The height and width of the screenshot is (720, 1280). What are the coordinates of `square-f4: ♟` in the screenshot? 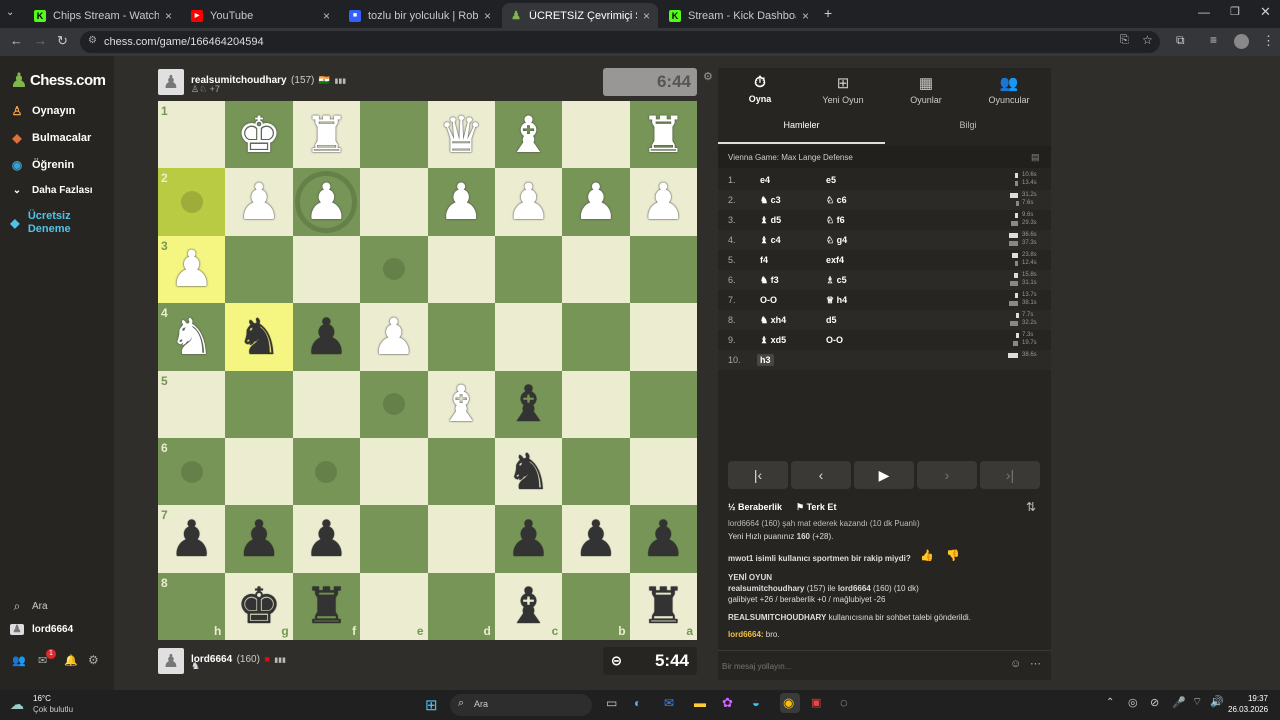 It's located at (326, 337).